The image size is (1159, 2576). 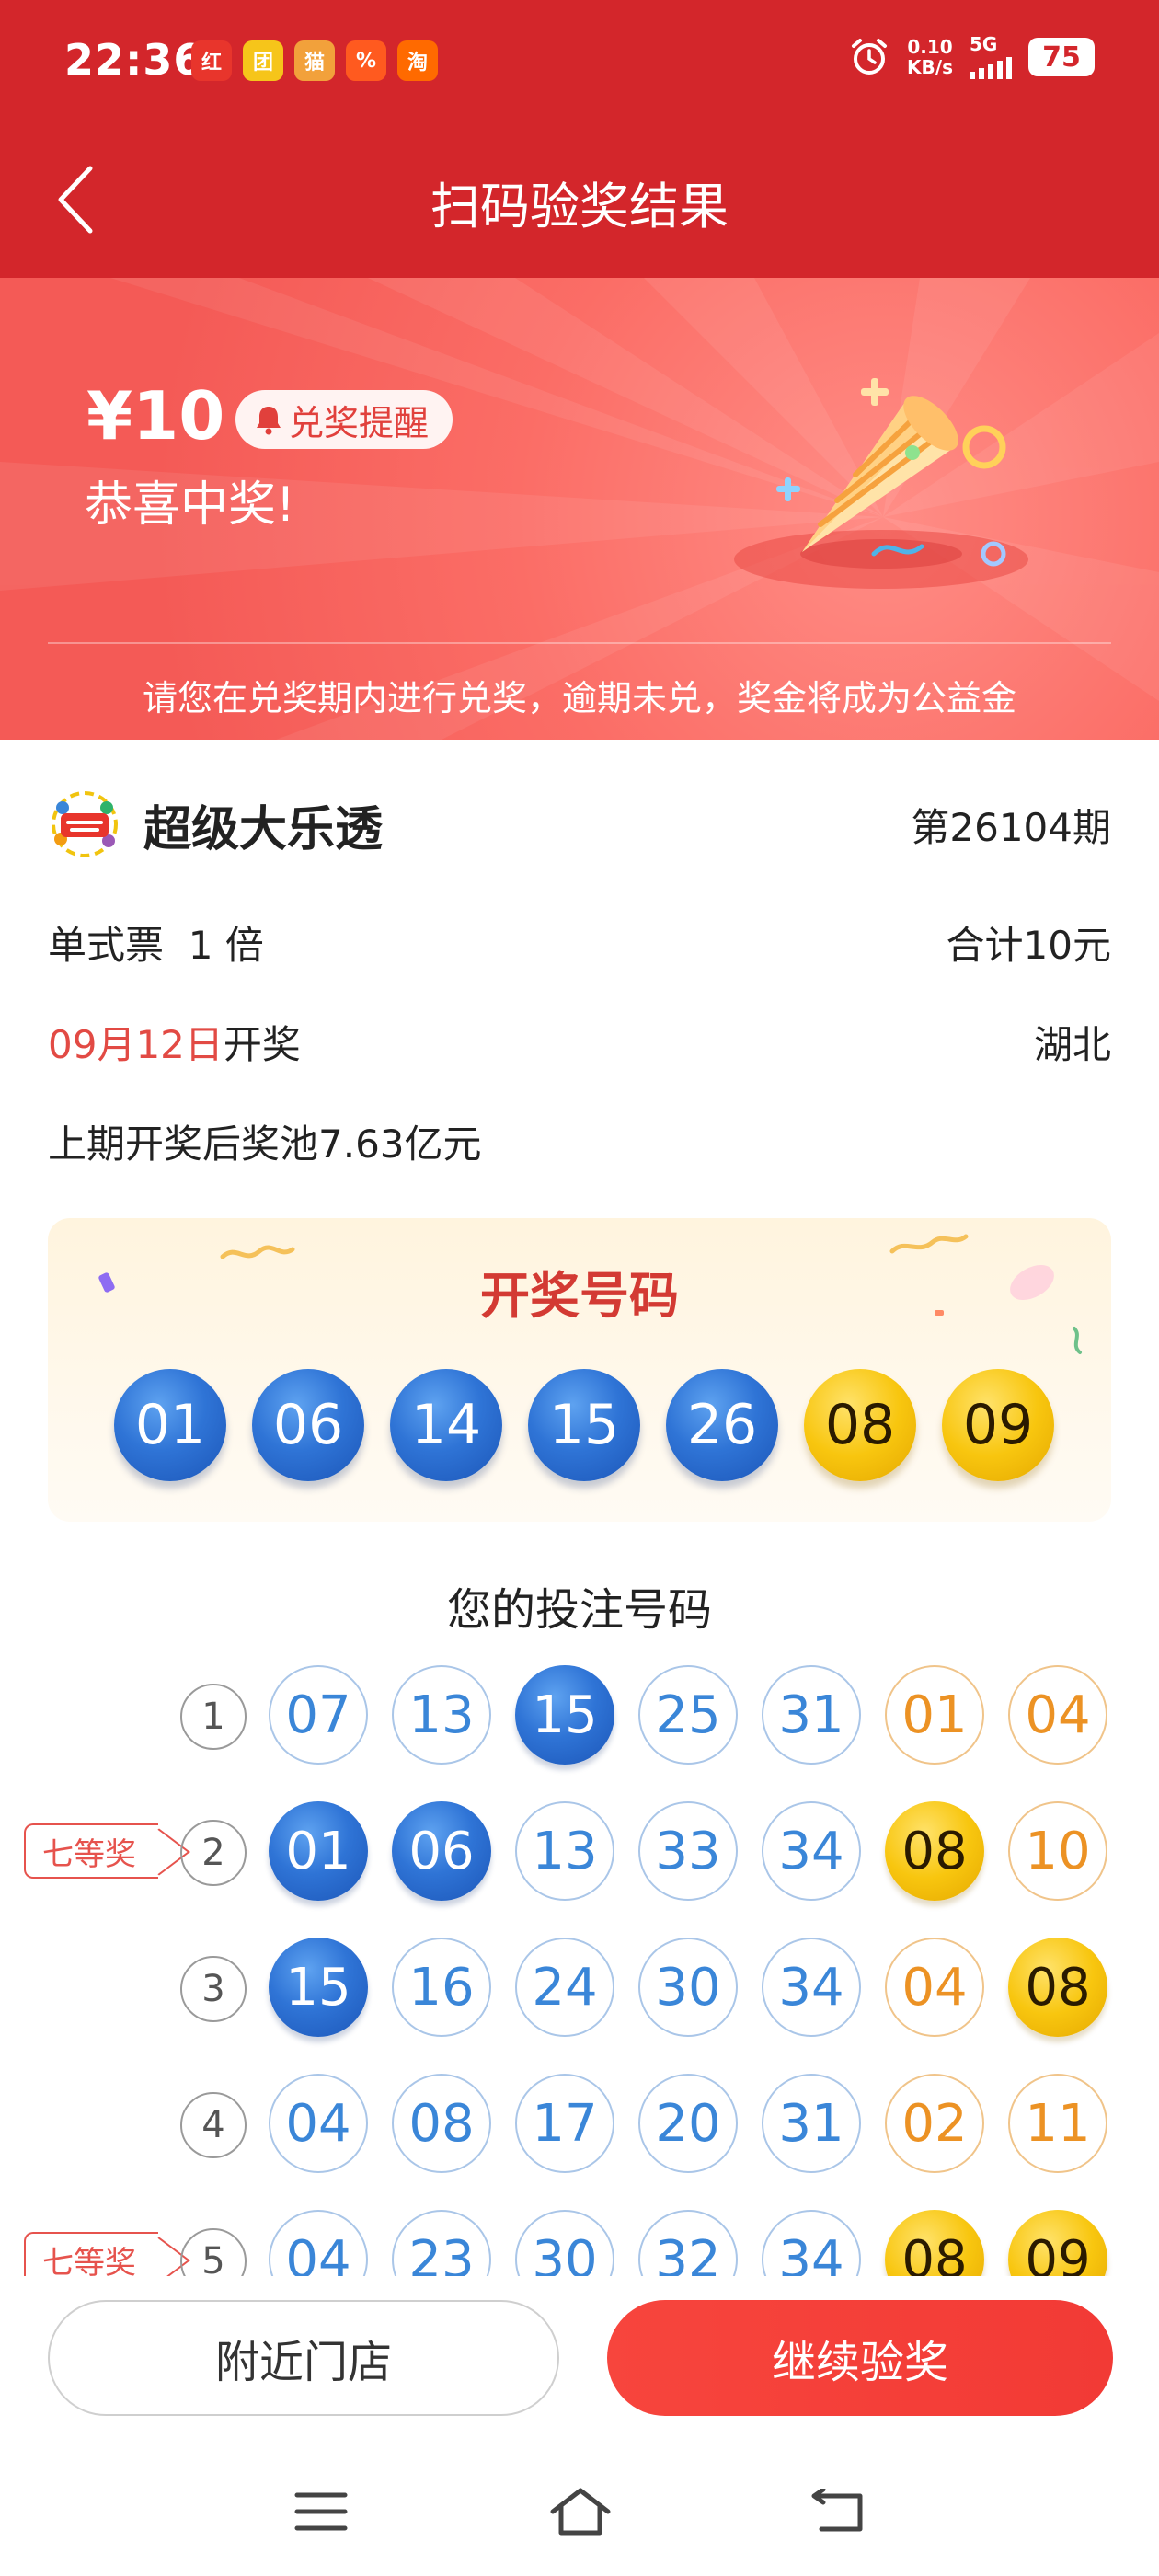 What do you see at coordinates (213, 1717) in the screenshot?
I see `bet-row-index: 1` at bounding box center [213, 1717].